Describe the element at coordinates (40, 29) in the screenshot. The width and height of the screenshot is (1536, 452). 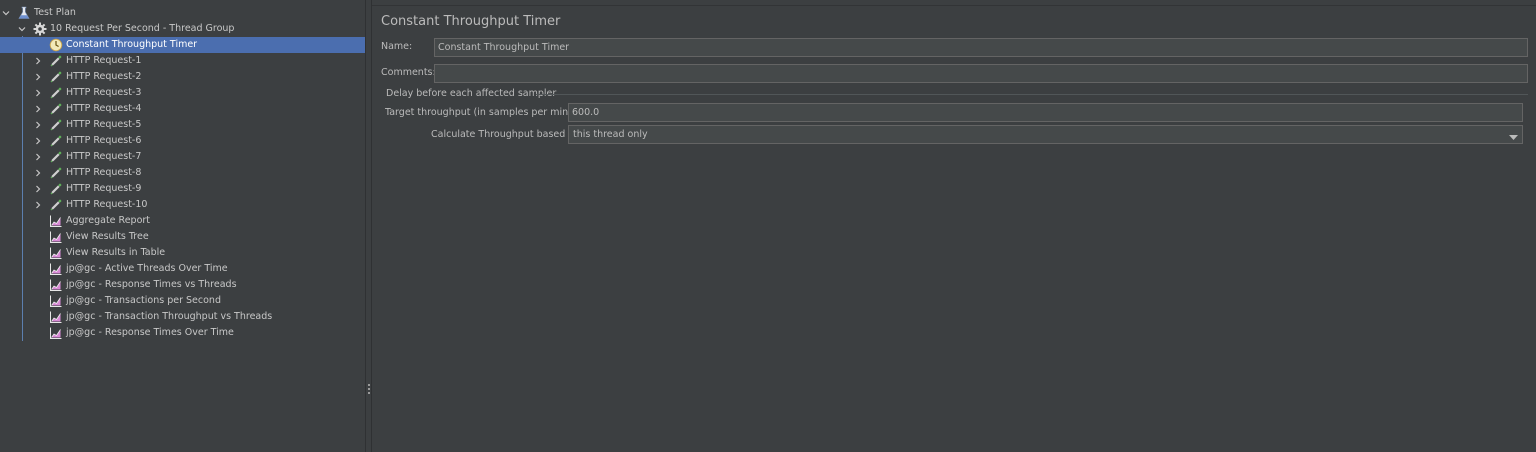
I see `gear-icon` at that location.